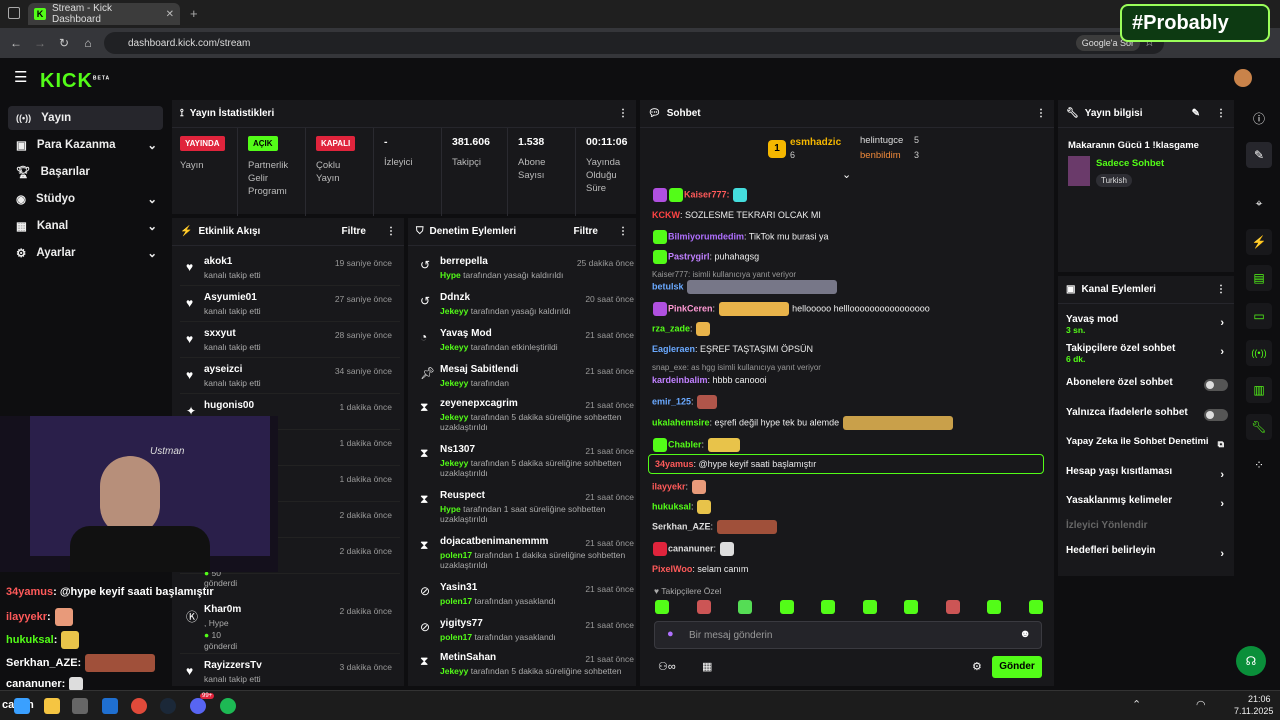  Describe the element at coordinates (1017, 667) in the screenshot. I see `send-button: Gönder` at that location.